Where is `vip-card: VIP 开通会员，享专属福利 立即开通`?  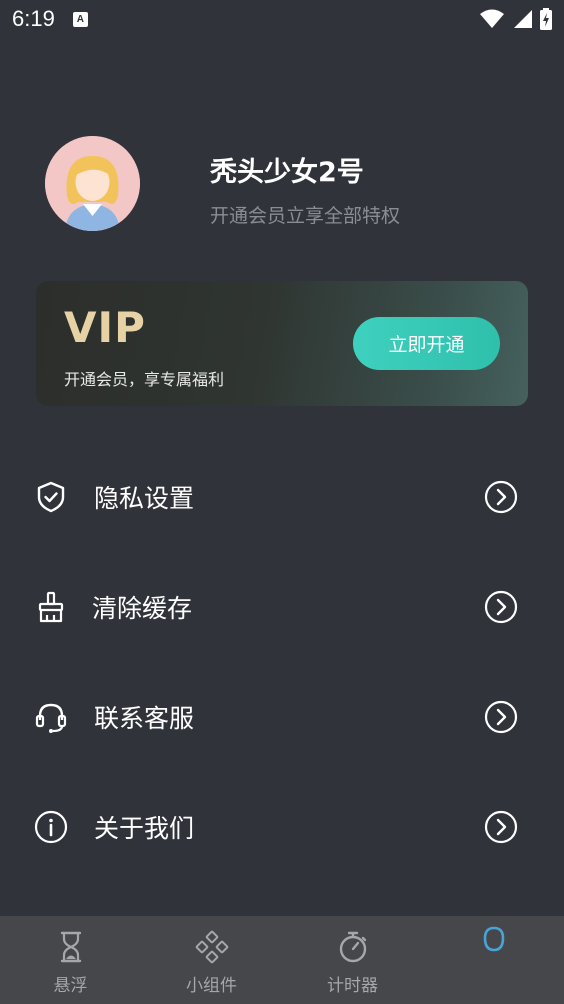
vip-card: VIP 开通会员，享专属福利 立即开通 is located at coordinates (282, 343).